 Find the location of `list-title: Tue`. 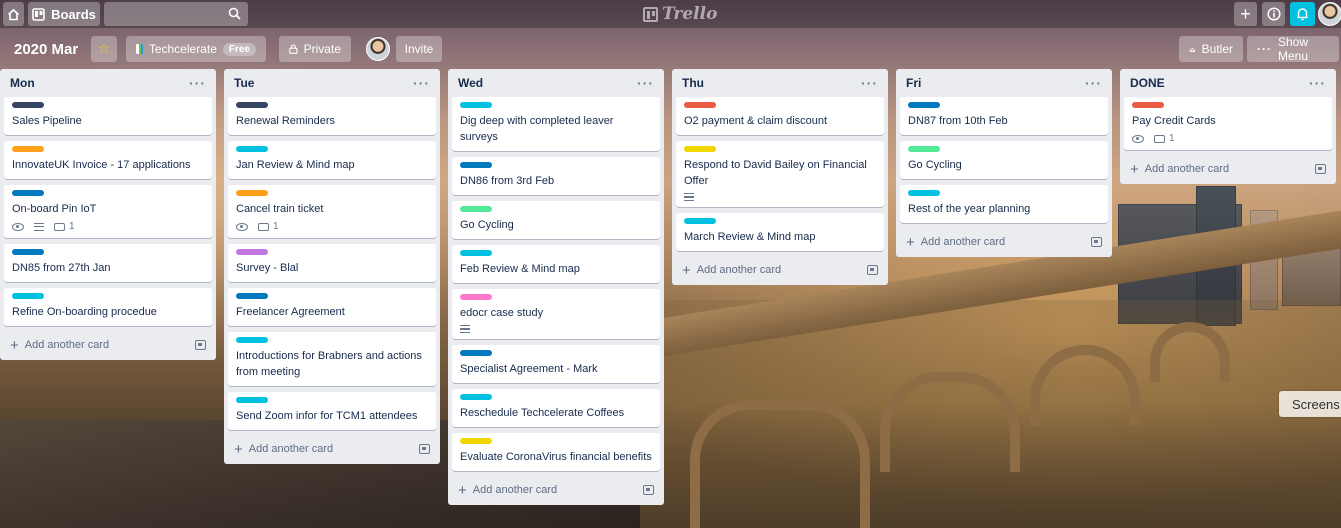

list-title: Tue is located at coordinates (244, 83).